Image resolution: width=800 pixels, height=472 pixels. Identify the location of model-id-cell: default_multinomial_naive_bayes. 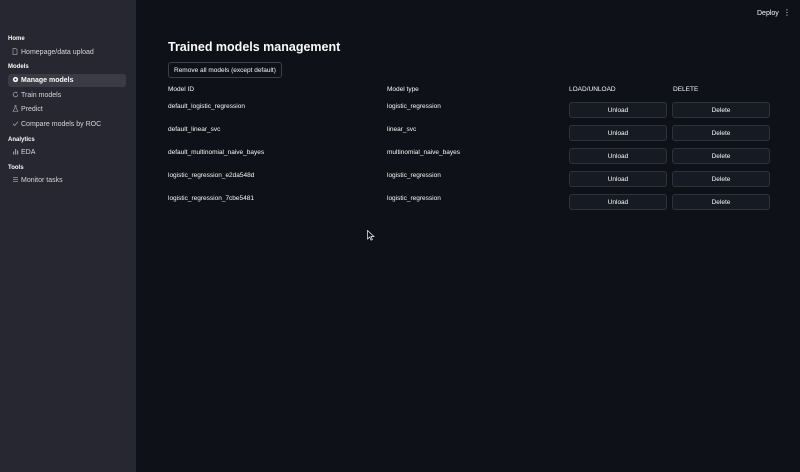
(216, 152).